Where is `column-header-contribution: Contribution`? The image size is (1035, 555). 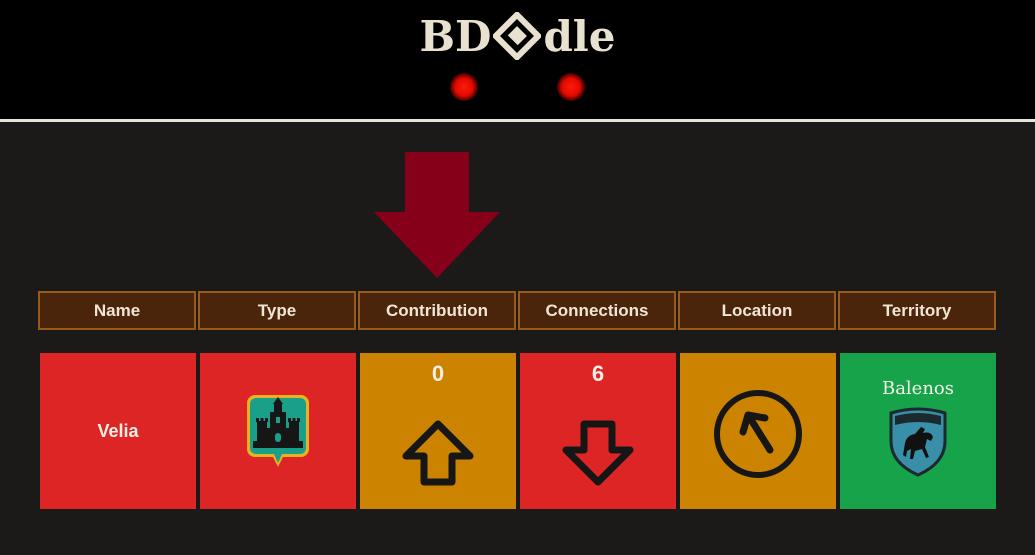
column-header-contribution: Contribution is located at coordinates (437, 310).